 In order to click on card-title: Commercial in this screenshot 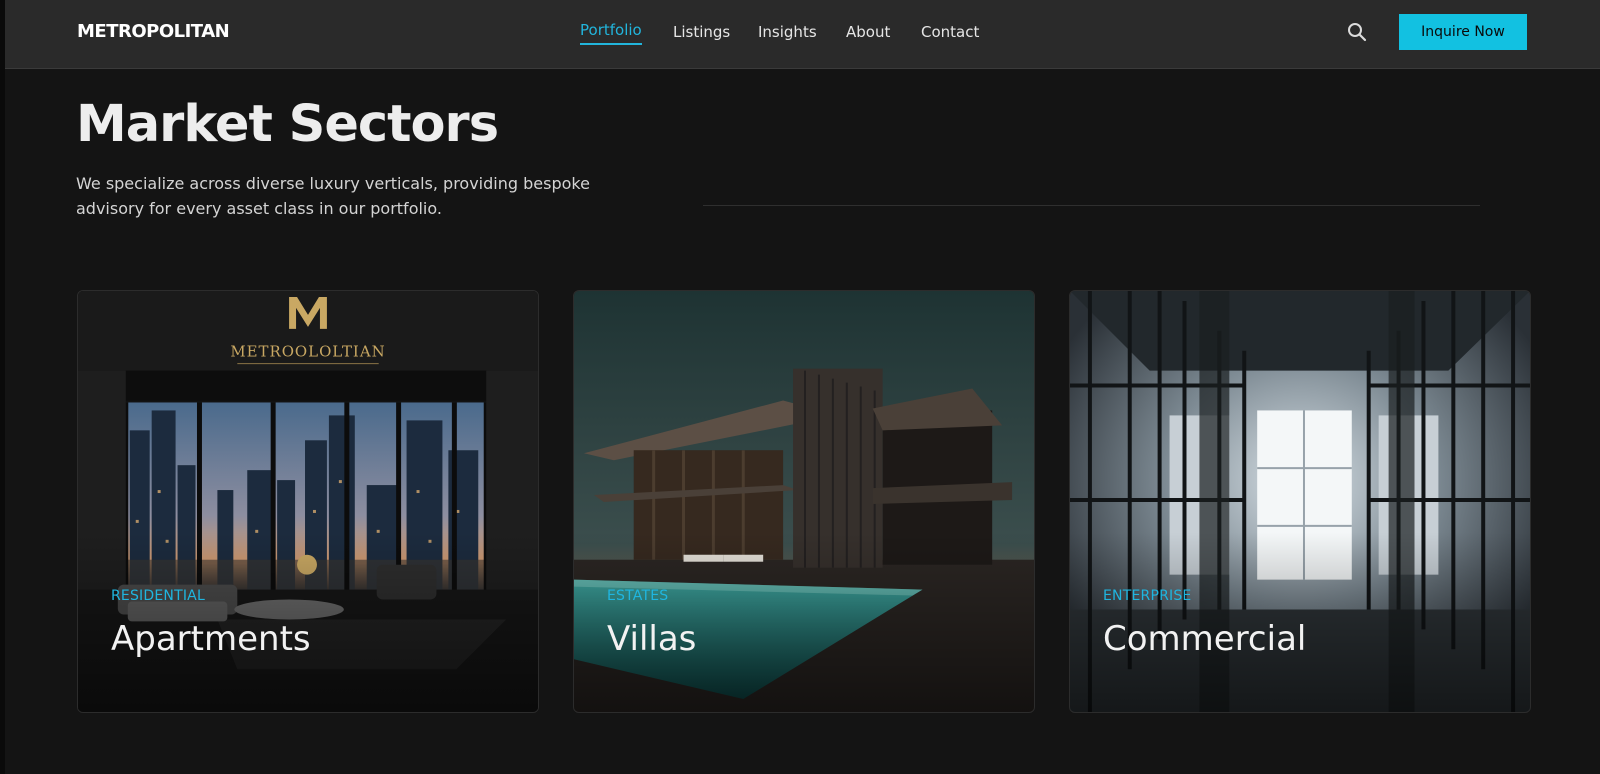, I will do `click(1205, 639)`.